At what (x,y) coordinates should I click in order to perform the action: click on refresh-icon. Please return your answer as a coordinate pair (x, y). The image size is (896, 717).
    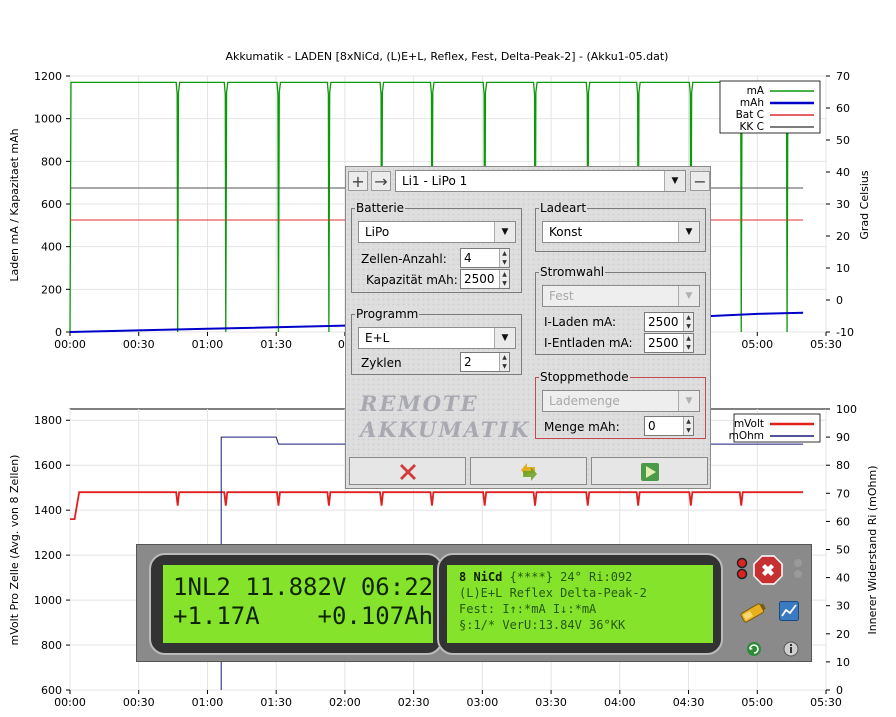
    Looking at the image, I should click on (754, 649).